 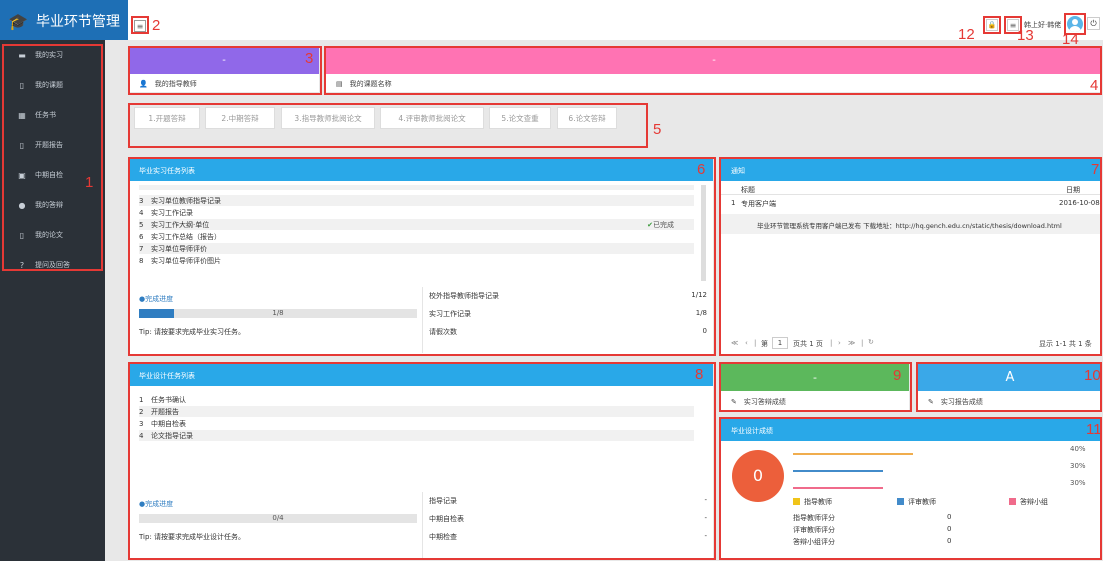 I want to click on item-label: 实习单位导师评价图片, so click(x=186, y=260).